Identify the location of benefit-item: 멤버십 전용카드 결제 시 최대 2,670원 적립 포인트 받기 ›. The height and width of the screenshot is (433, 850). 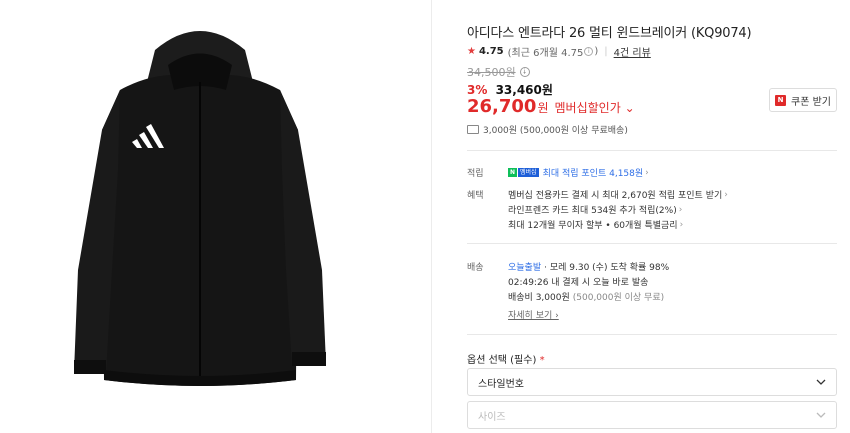
(618, 195).